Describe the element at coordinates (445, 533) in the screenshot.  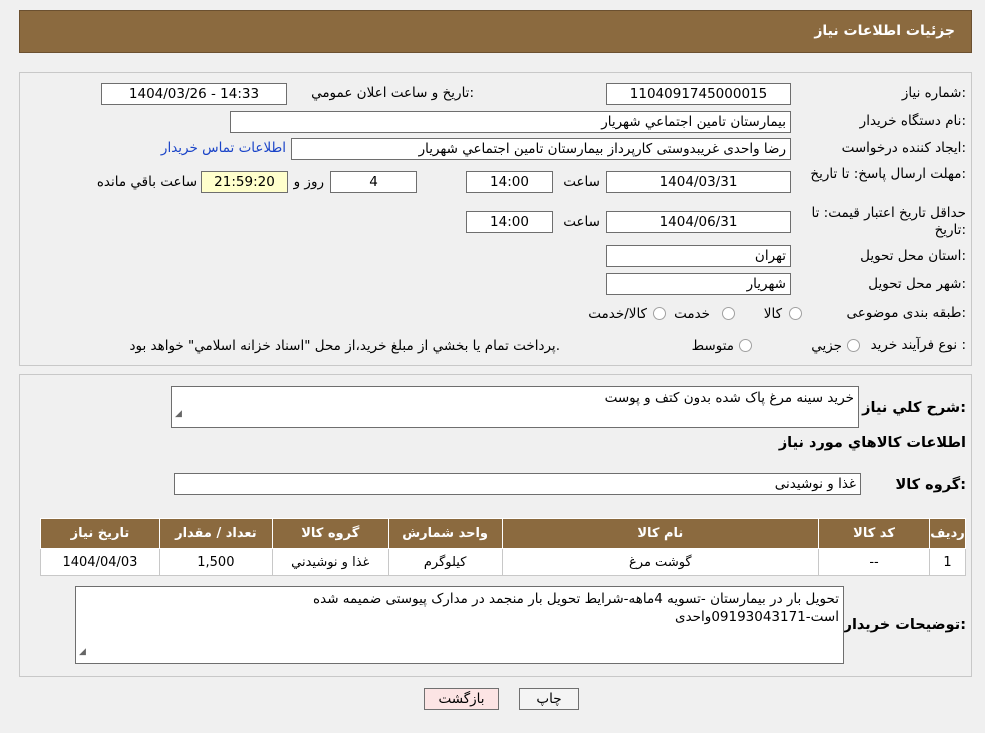
I see `col-unit: واحد شمارش` at that location.